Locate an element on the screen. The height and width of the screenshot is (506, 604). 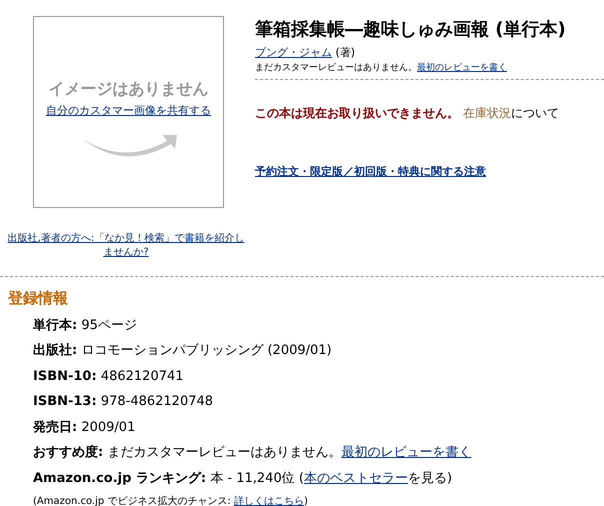
detail-value: まだカスタマーレビューはありません。 is located at coordinates (224, 452).